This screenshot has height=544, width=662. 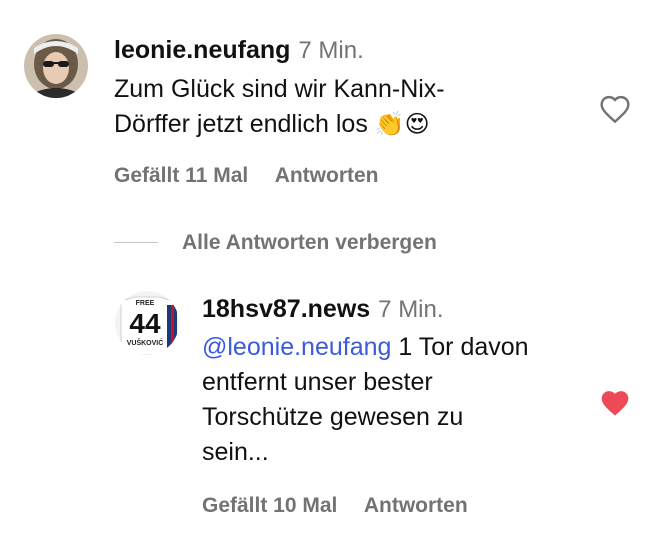 I want to click on avatar, so click(x=56, y=66).